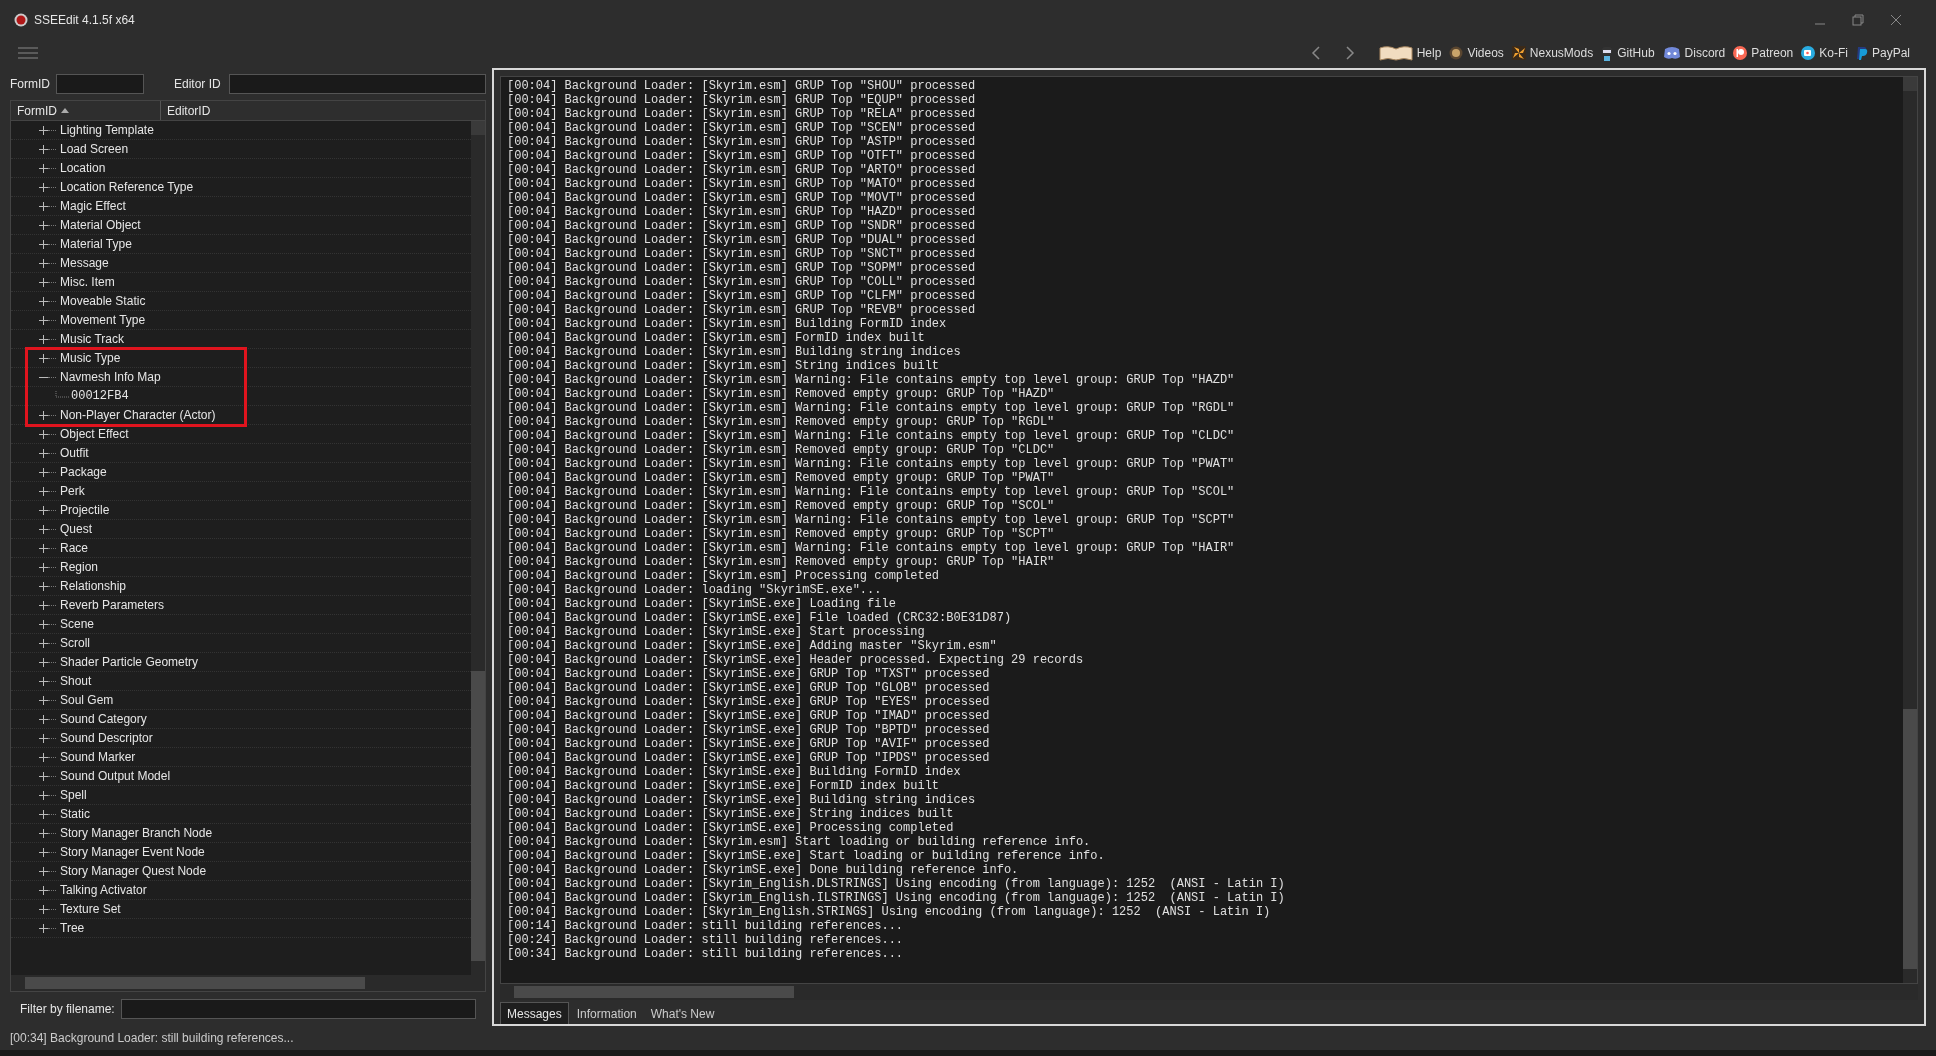 Image resolution: width=1936 pixels, height=1056 pixels. Describe the element at coordinates (86, 110) in the screenshot. I see `column-header: FormID` at that location.